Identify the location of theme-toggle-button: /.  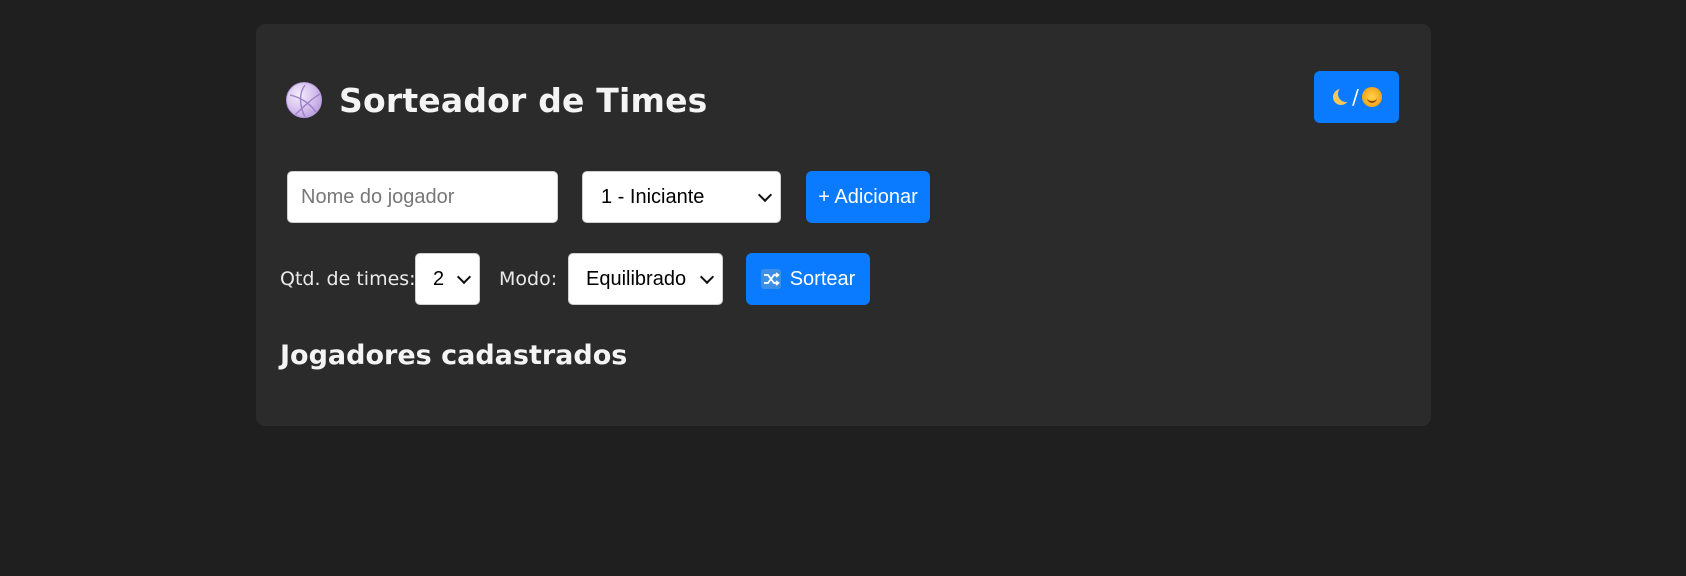
(1356, 97).